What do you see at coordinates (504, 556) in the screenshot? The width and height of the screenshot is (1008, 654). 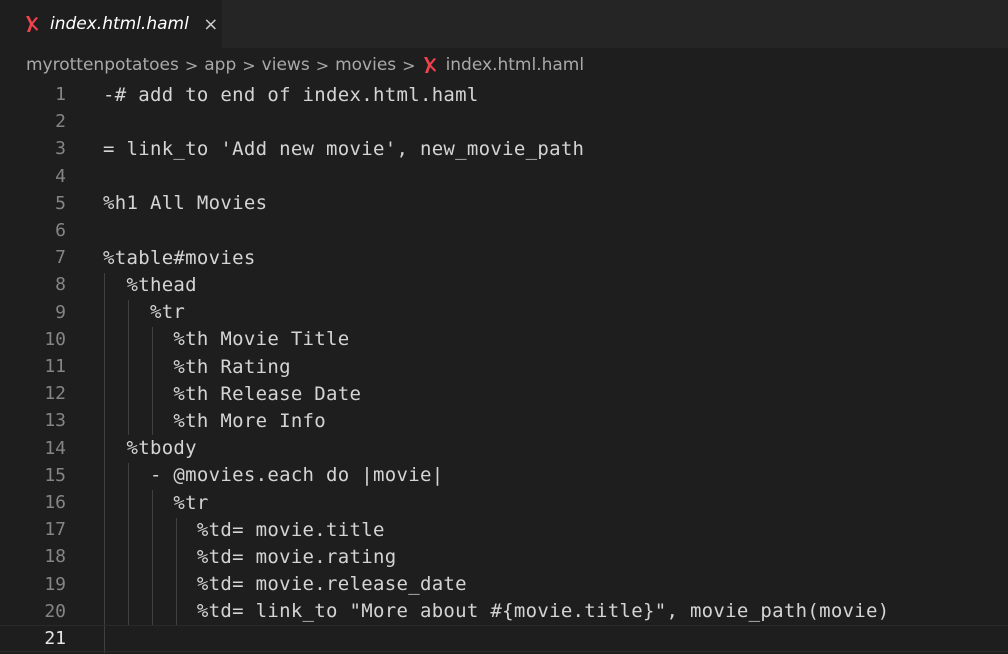 I see `code-line: 18 %td= movie.rating` at bounding box center [504, 556].